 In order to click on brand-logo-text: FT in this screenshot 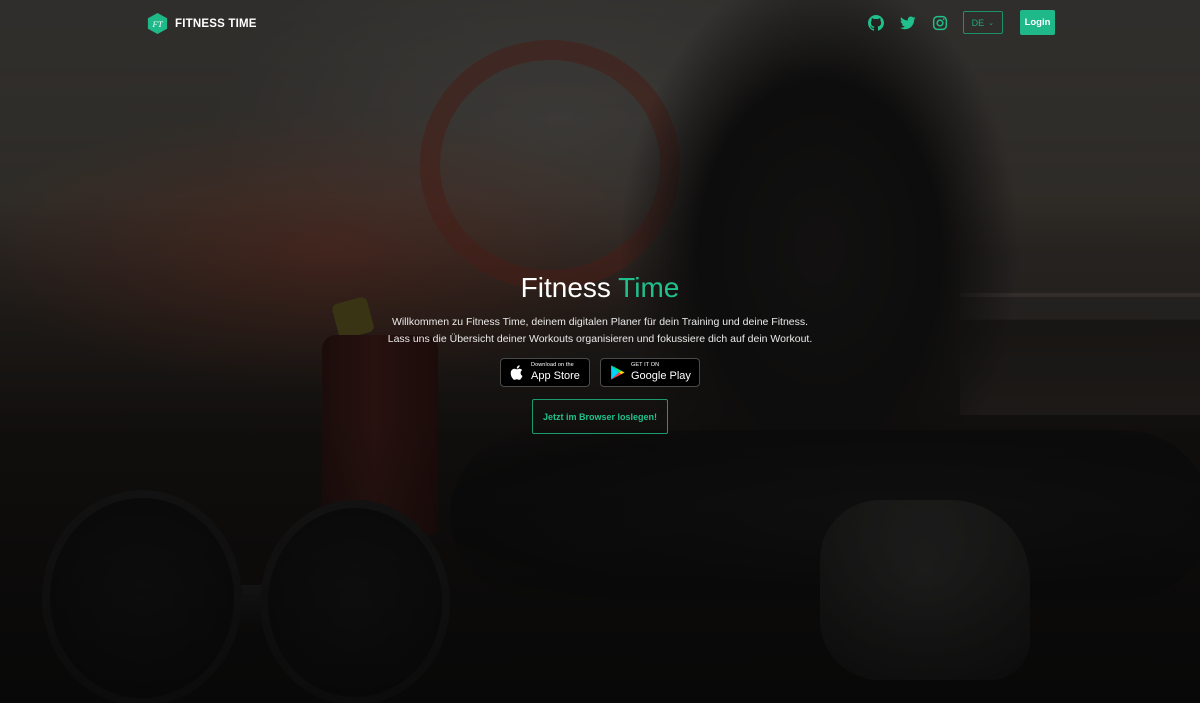, I will do `click(157, 24)`.